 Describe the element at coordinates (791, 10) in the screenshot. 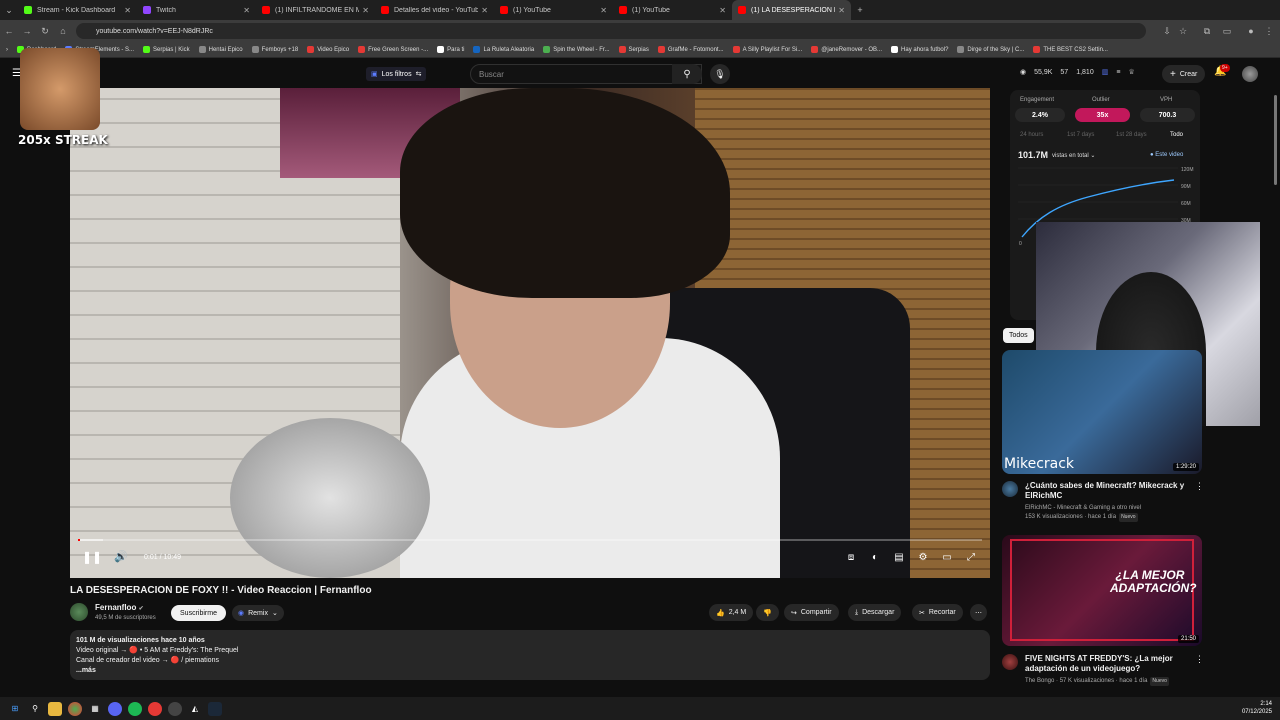

I see `browser-tab: (1) LA DESESPERACION DE ✕` at that location.